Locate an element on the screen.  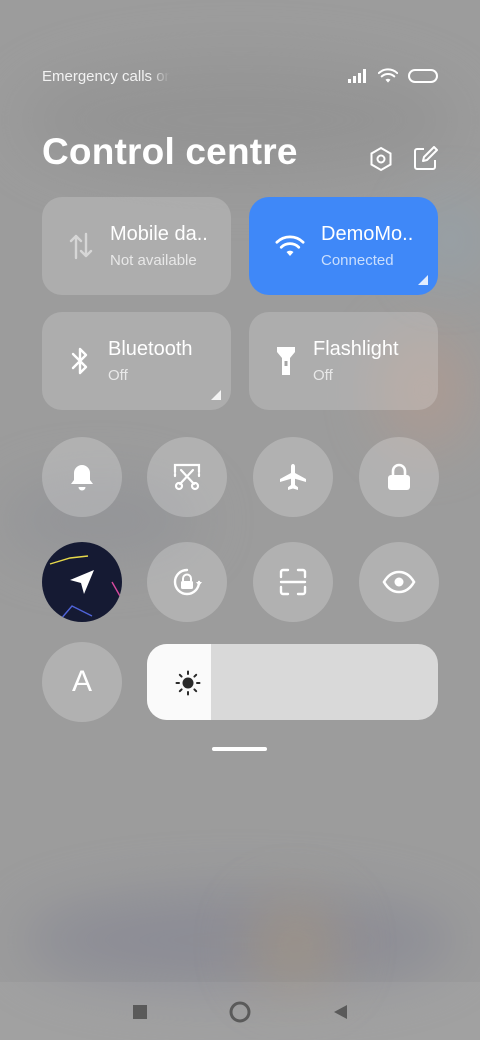
toggle-auto-brightness: A is located at coordinates (82, 682).